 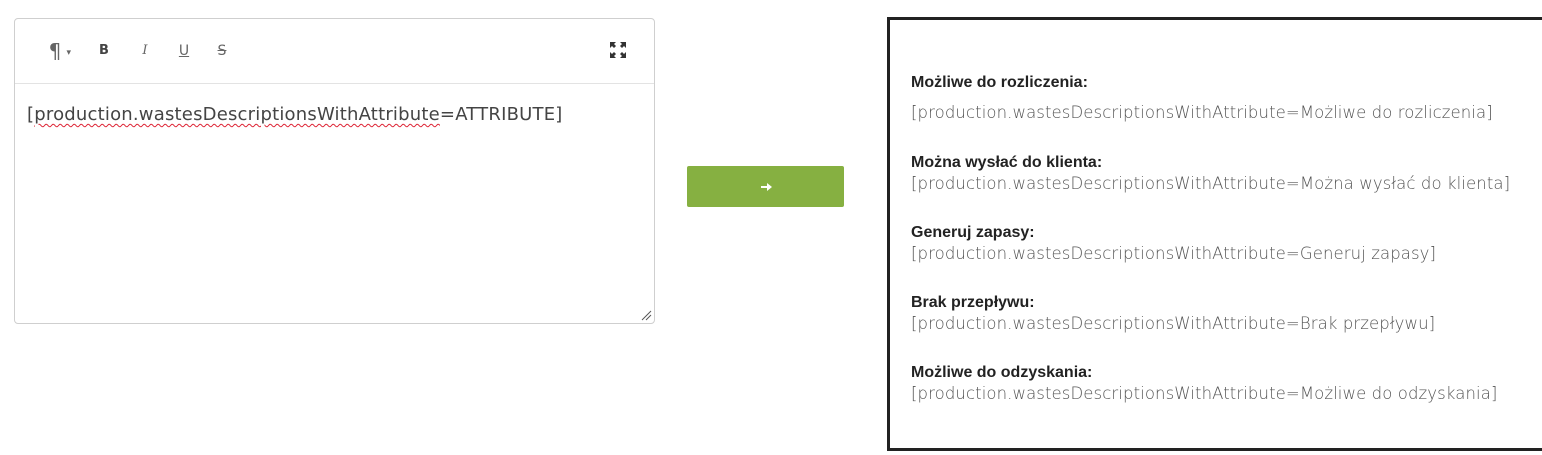 What do you see at coordinates (1007, 162) in the screenshot?
I see `preview-item-label: Można wysłać do klienta:` at bounding box center [1007, 162].